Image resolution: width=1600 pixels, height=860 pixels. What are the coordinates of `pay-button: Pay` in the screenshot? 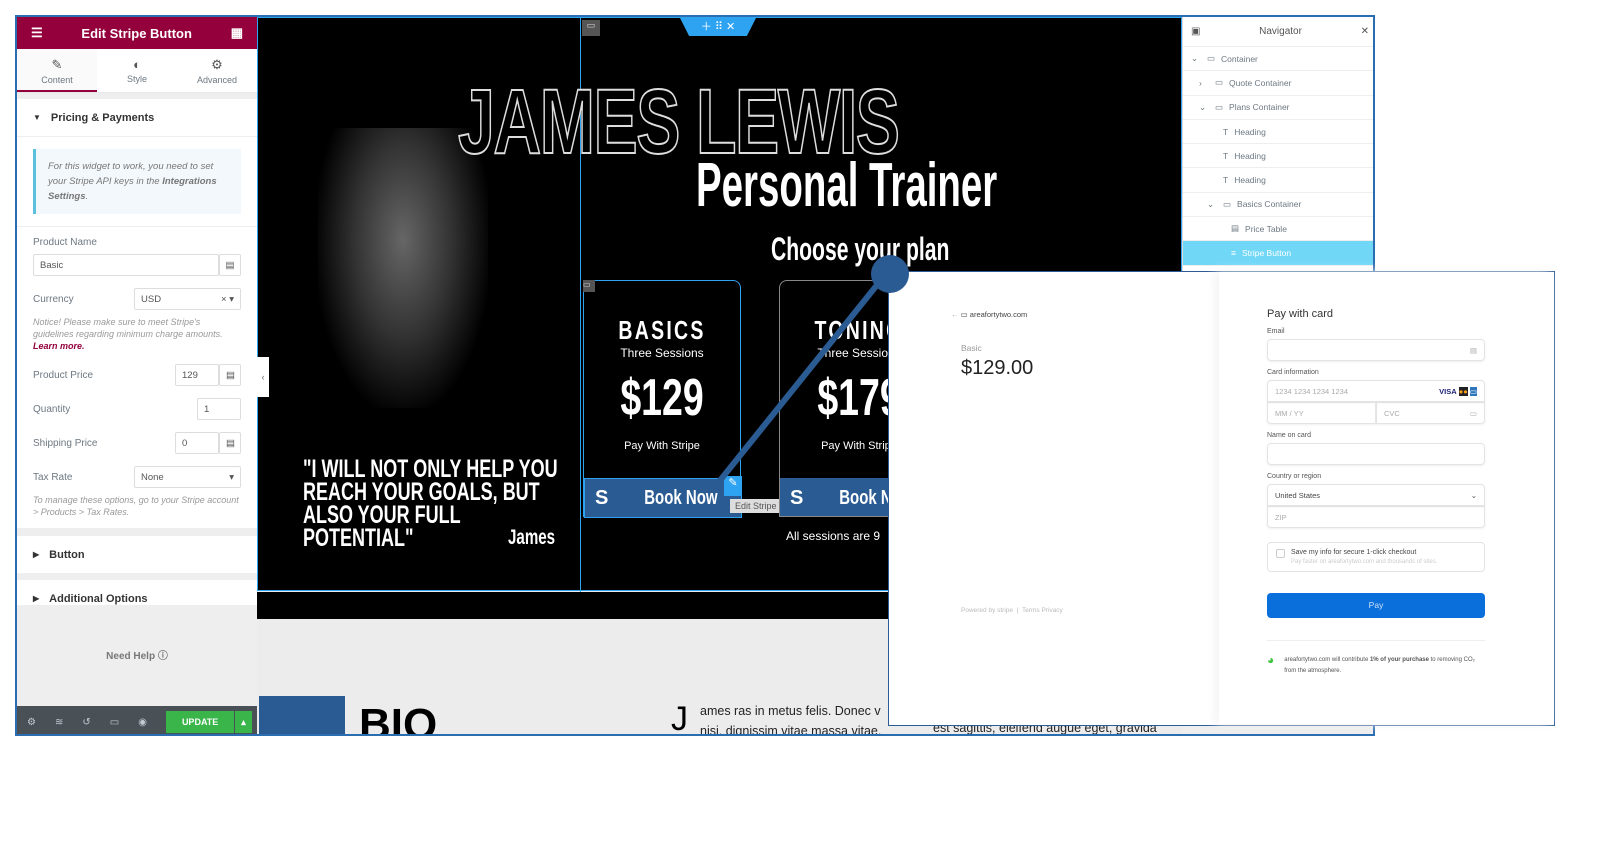 It's located at (1376, 605).